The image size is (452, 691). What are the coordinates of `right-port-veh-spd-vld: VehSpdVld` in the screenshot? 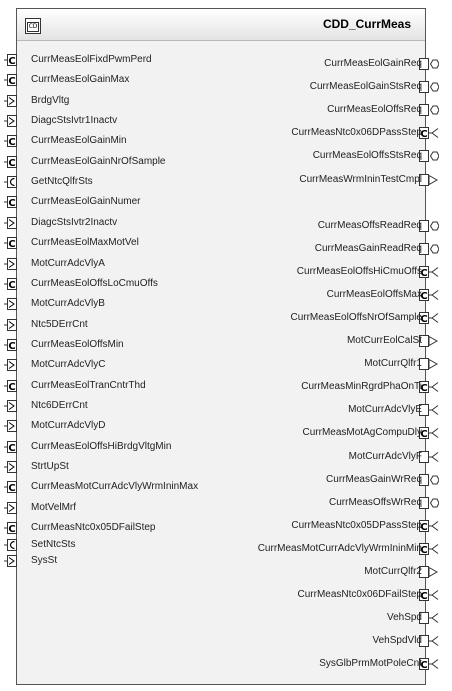 It's located at (226, 641).